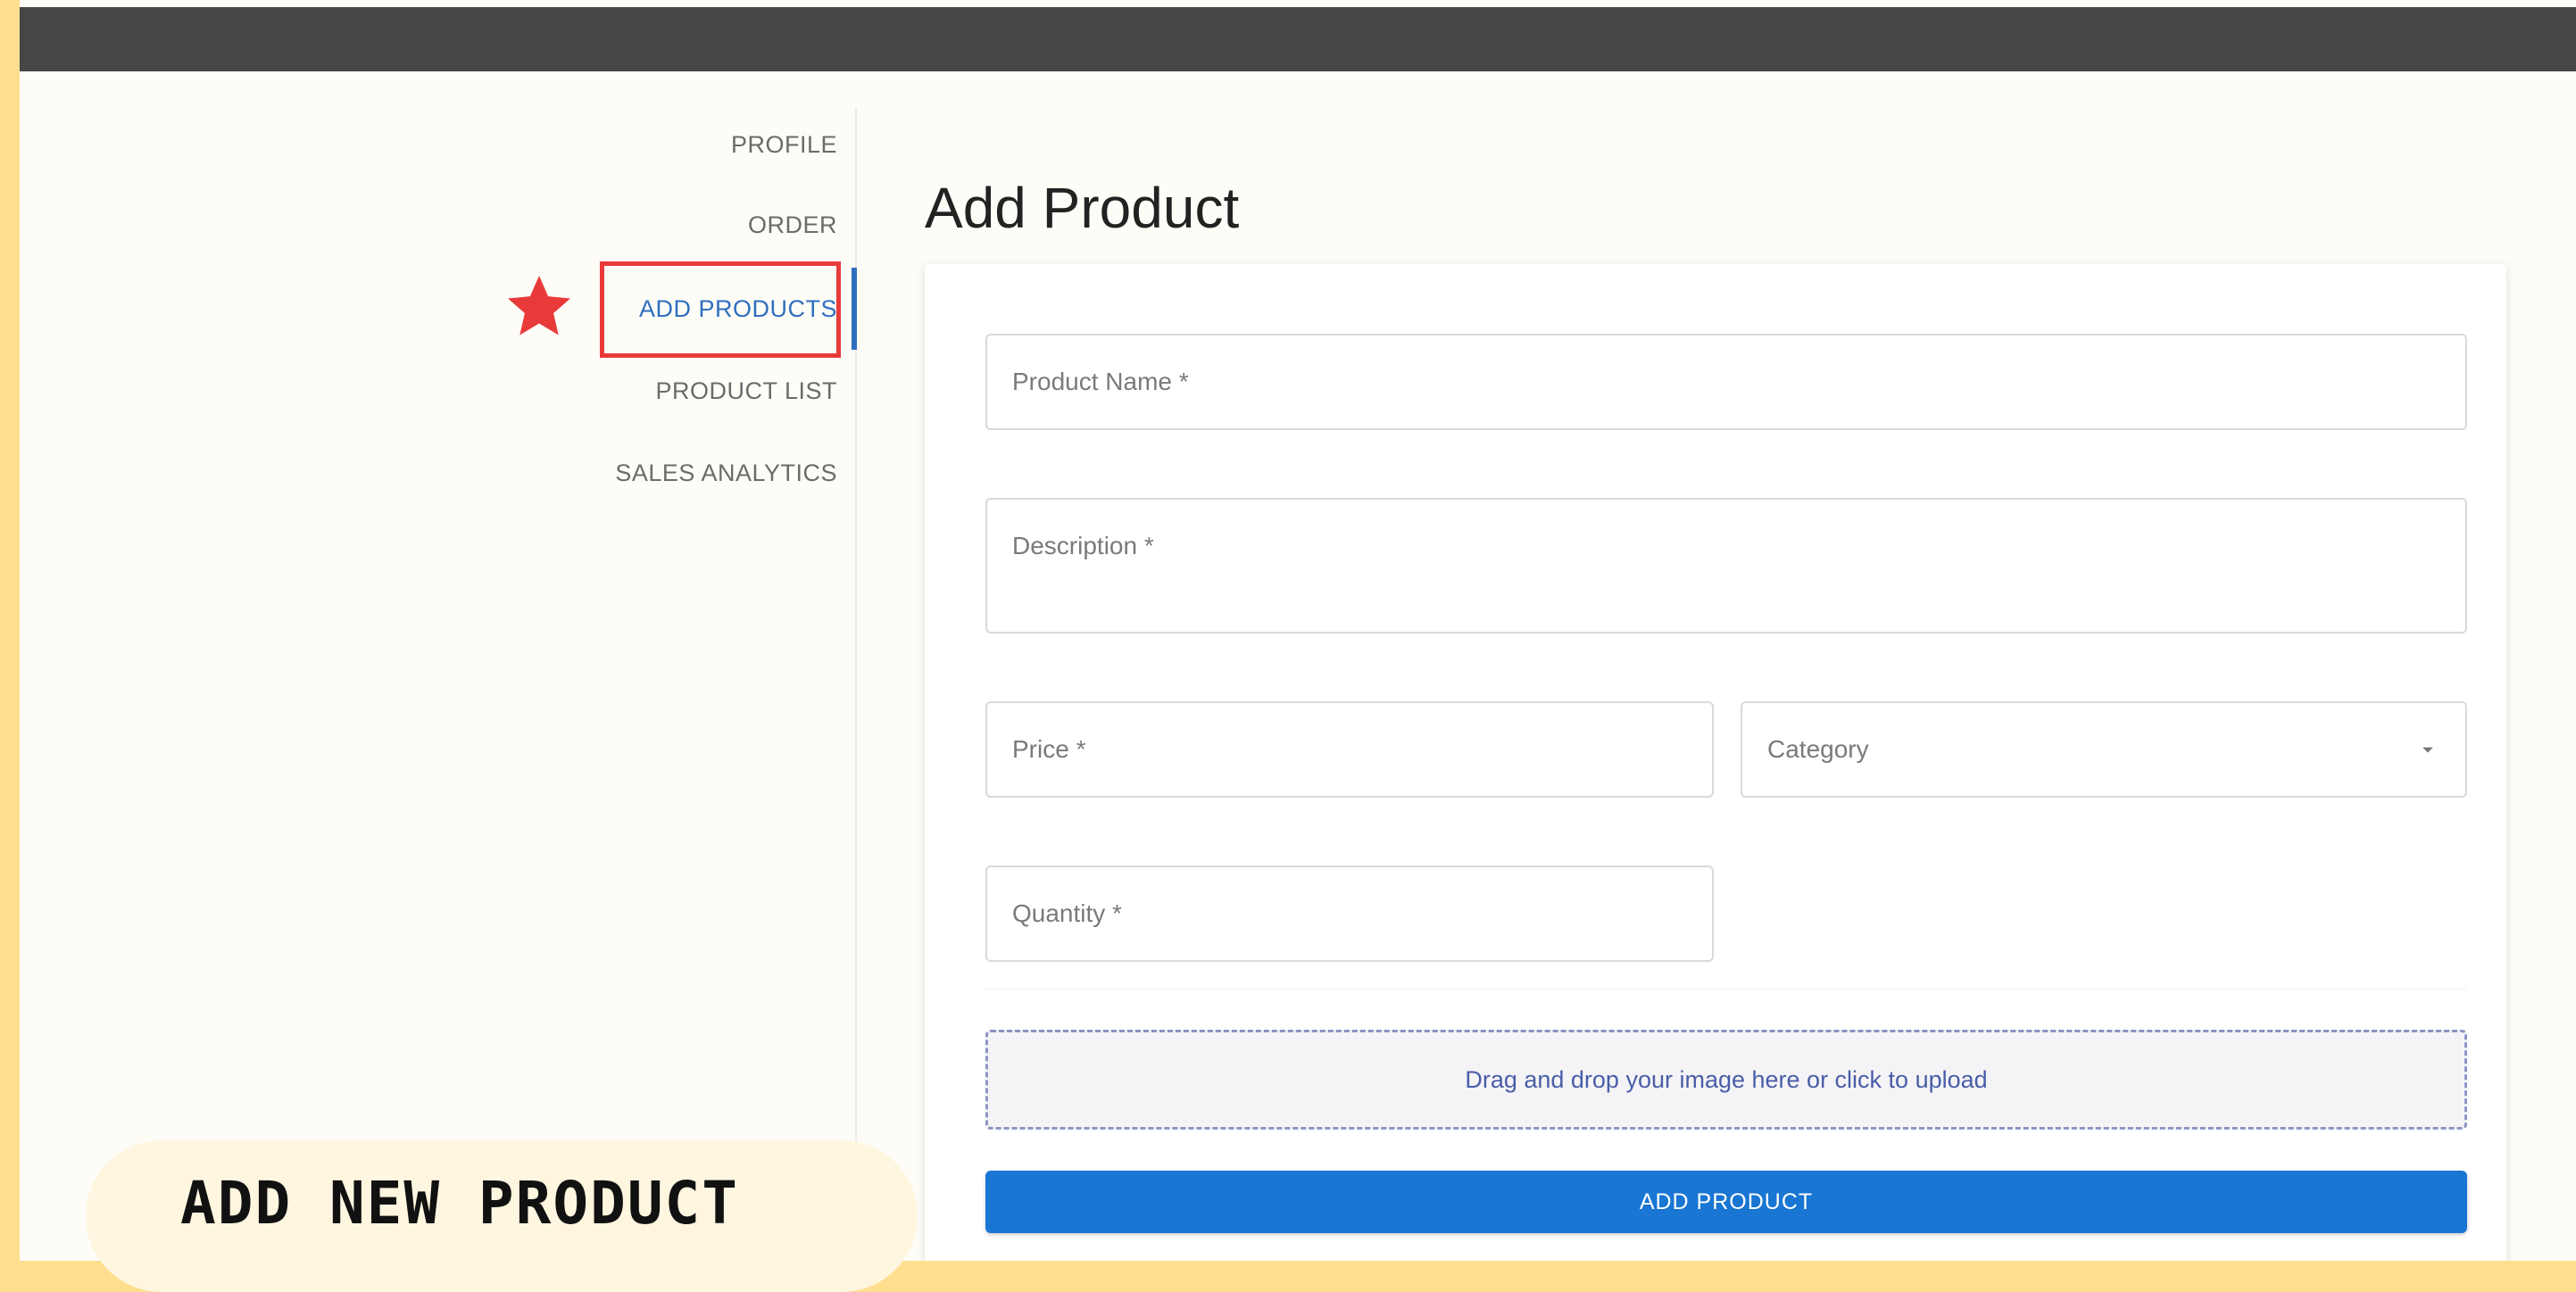  Describe the element at coordinates (854, 309) in the screenshot. I see `active-nav-indicator` at that location.